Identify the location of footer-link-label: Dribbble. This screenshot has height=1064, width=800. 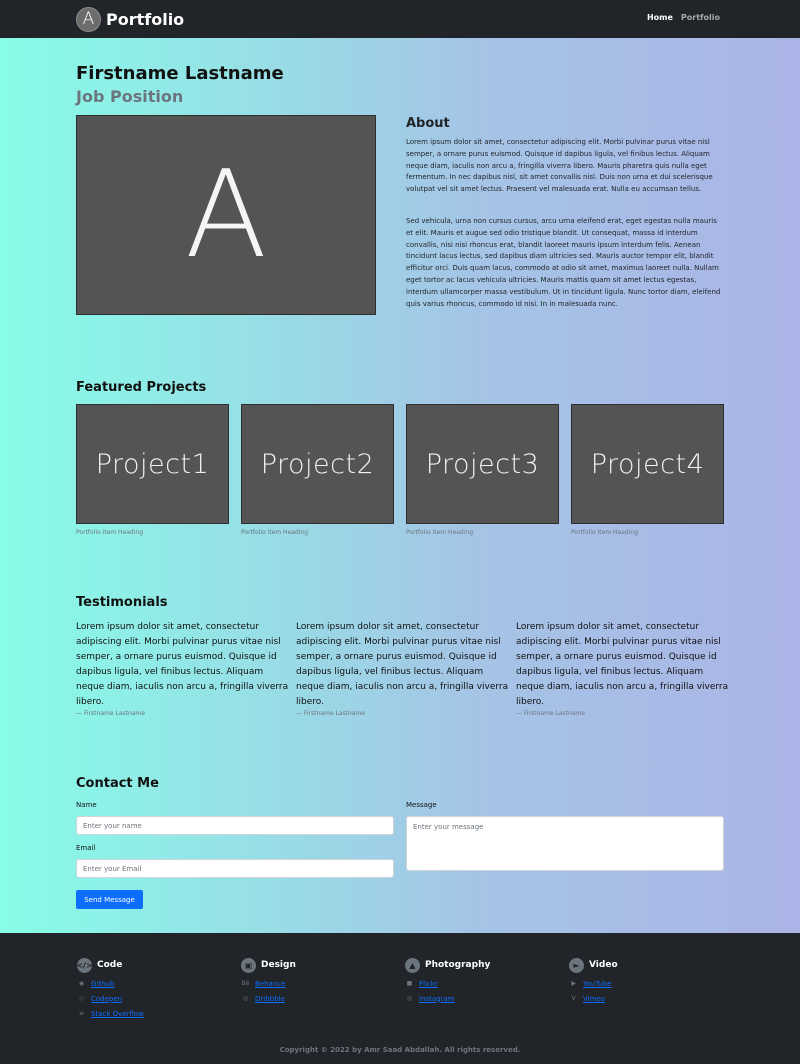
(270, 999).